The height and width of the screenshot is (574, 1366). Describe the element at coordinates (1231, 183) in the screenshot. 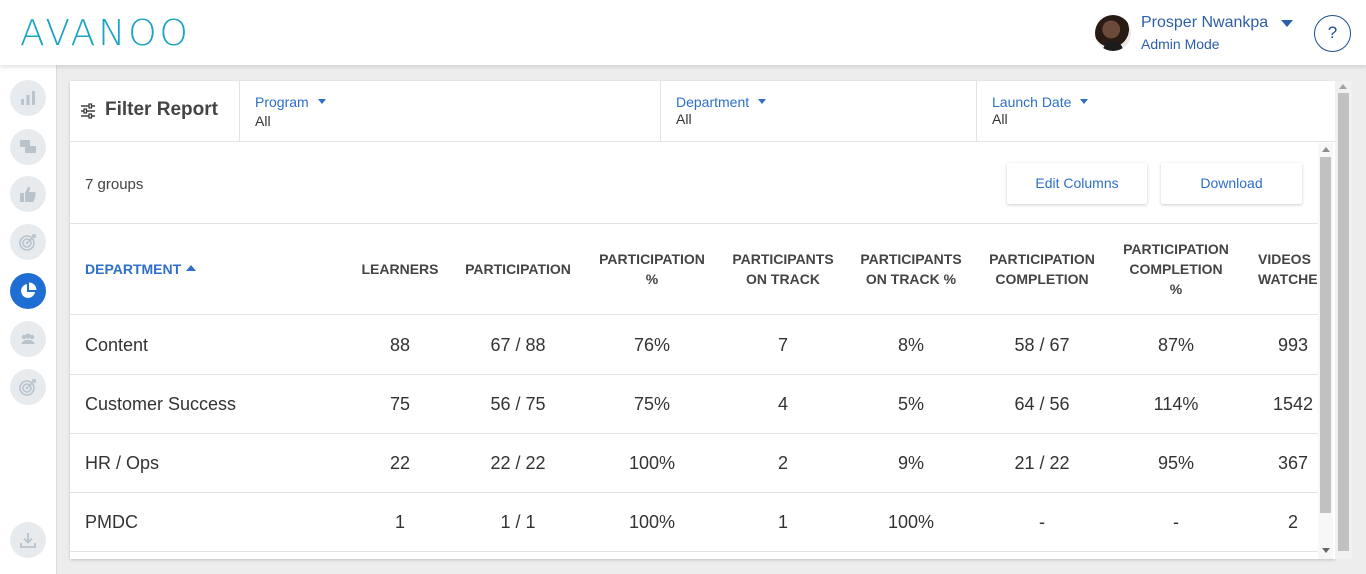

I see `download-button: Download` at that location.